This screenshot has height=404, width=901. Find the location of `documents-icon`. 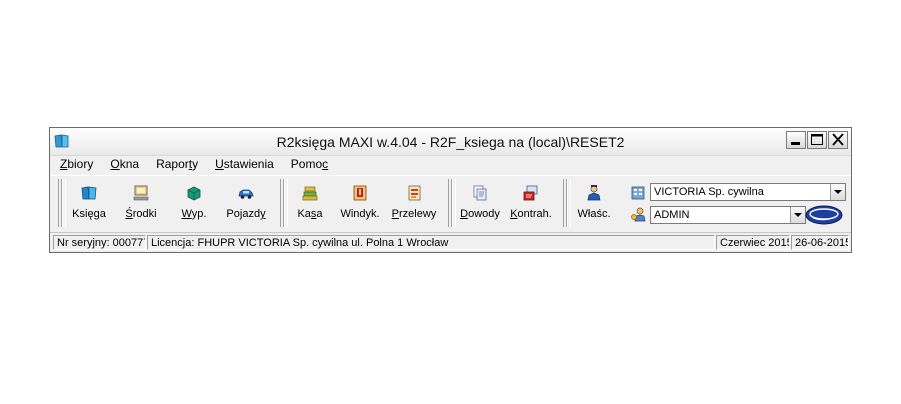

documents-icon is located at coordinates (480, 193).